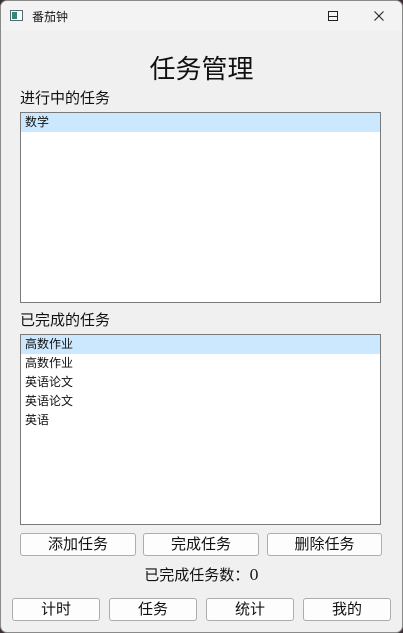 Image resolution: width=403 pixels, height=633 pixels. I want to click on nav-timer-button: 计时, so click(56, 609).